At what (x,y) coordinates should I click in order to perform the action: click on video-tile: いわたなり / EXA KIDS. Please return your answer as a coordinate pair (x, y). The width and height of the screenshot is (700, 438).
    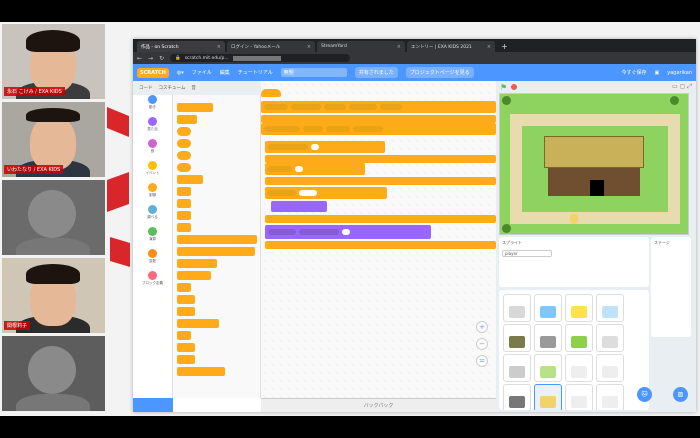
    Looking at the image, I should click on (53, 139).